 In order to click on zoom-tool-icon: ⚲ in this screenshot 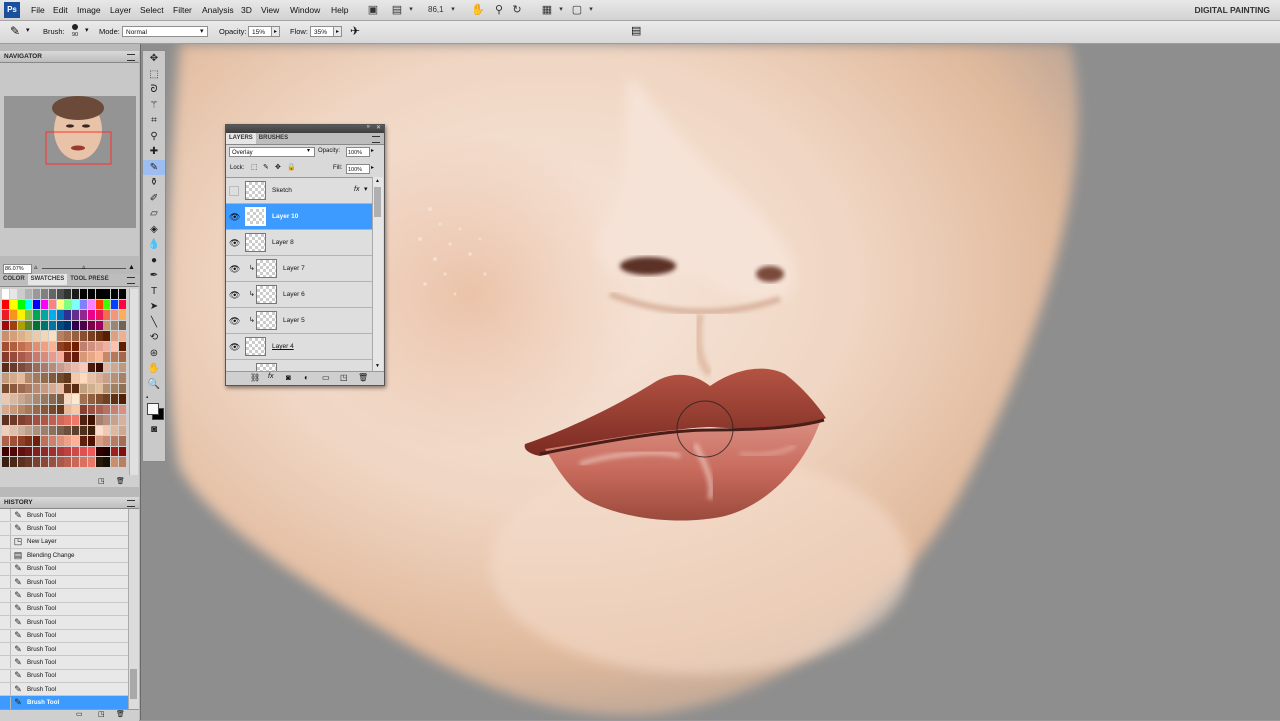, I will do `click(499, 10)`.